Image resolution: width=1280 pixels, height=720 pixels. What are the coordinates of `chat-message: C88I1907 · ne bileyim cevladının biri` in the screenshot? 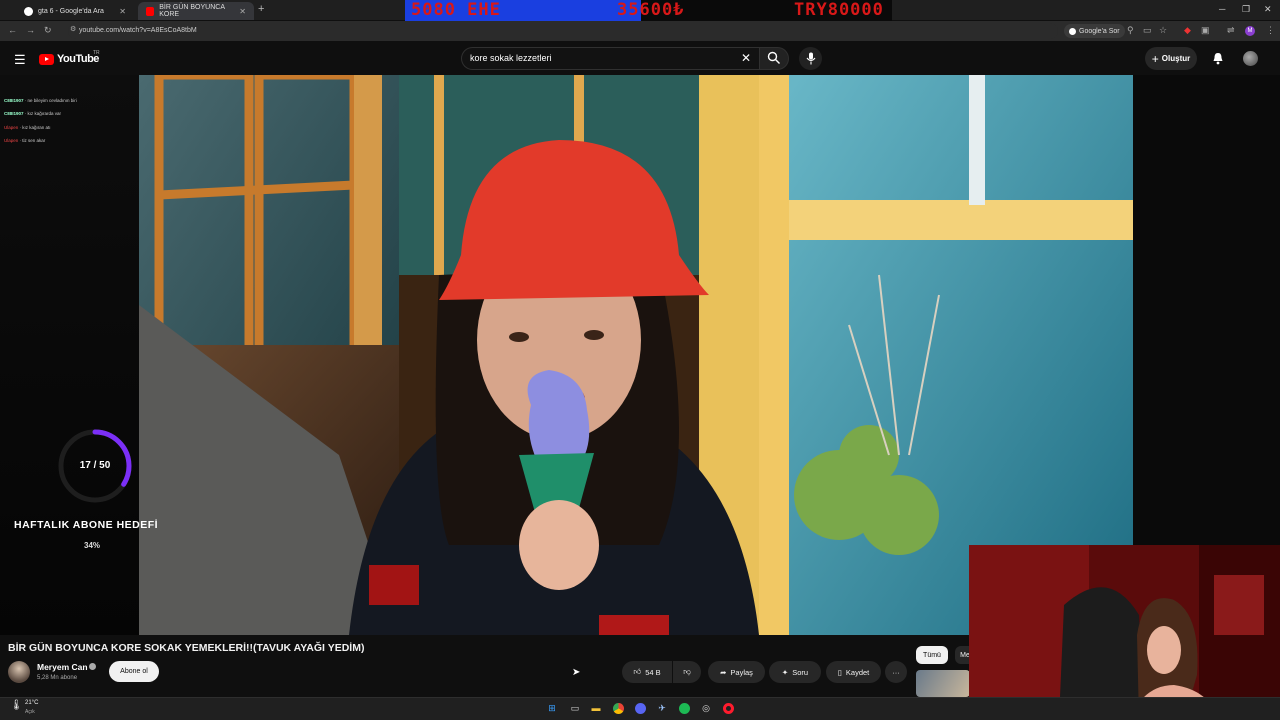 It's located at (40, 100).